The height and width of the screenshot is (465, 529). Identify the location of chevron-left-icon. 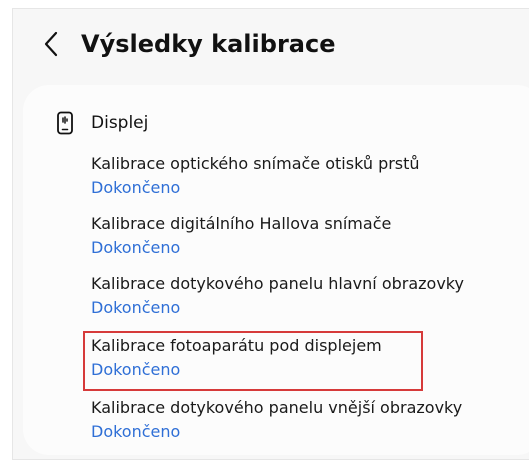
(51, 44).